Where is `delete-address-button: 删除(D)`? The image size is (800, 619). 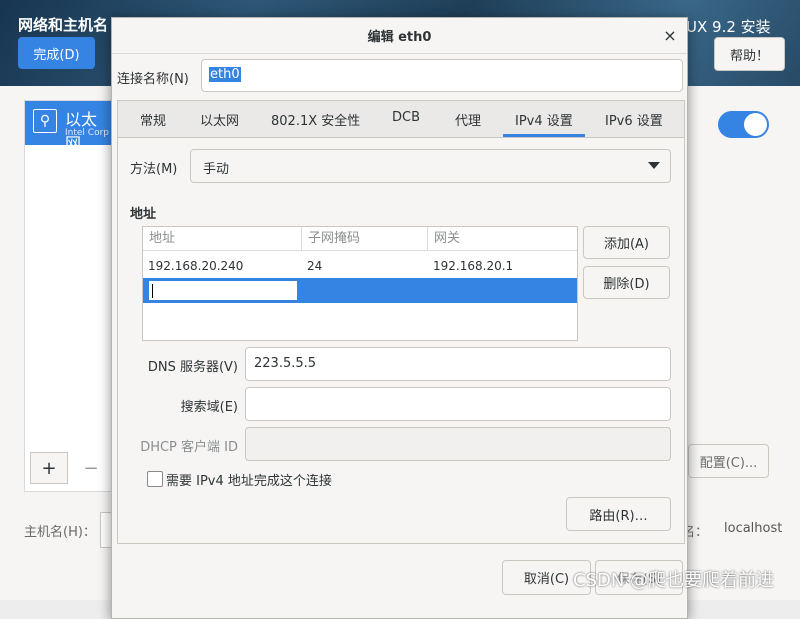
delete-address-button: 删除(D) is located at coordinates (626, 282).